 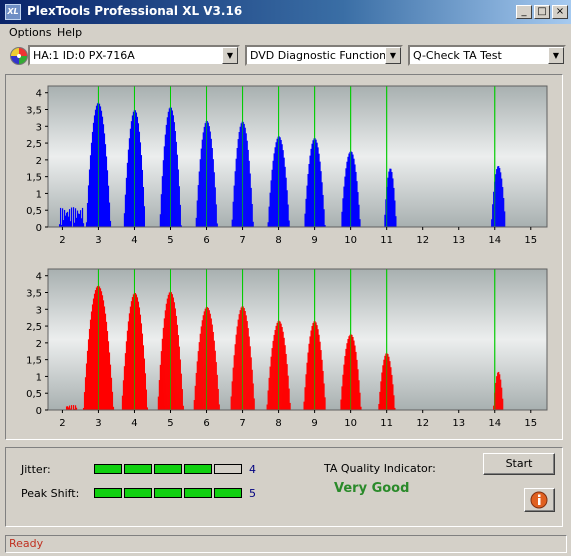 What do you see at coordinates (252, 493) in the screenshot?
I see `peak-shift-value: 5` at bounding box center [252, 493].